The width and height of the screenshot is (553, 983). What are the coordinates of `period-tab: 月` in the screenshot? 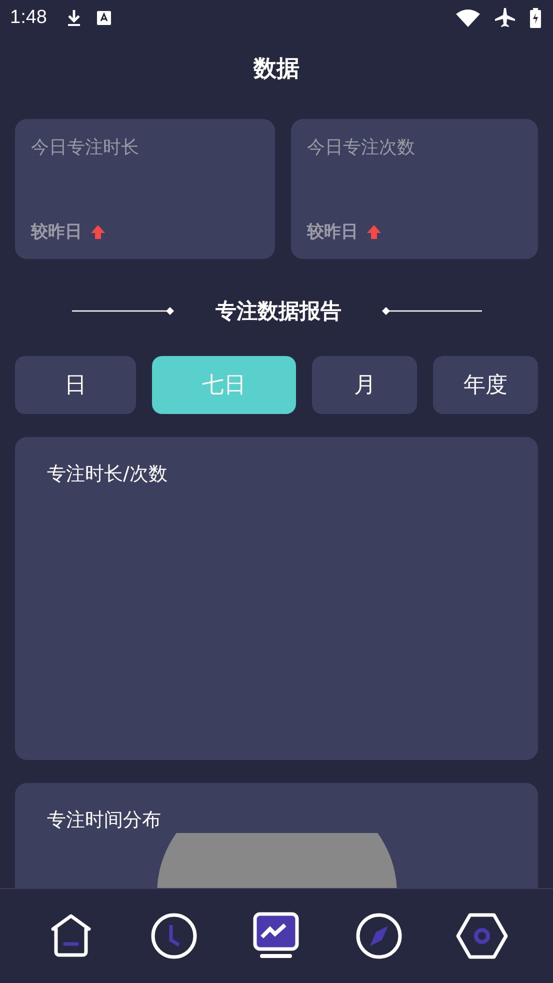 It's located at (365, 385).